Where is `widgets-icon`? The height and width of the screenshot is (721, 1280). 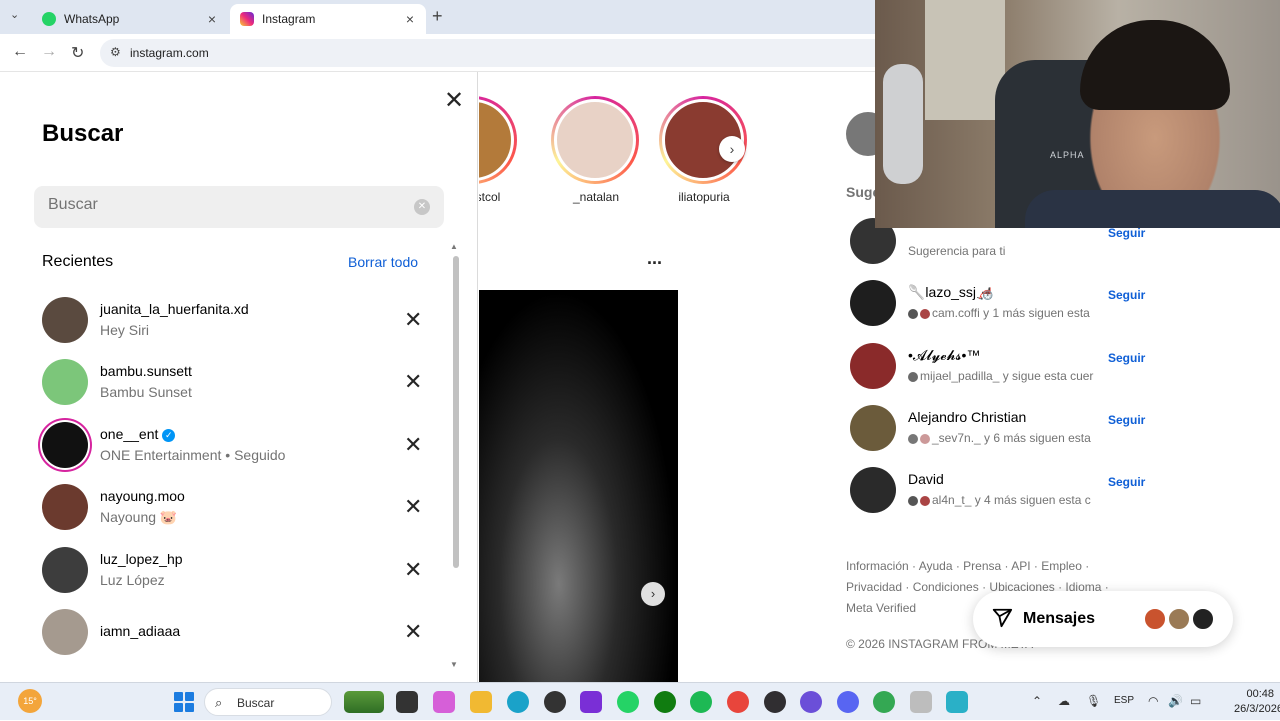
widgets-icon is located at coordinates (364, 702).